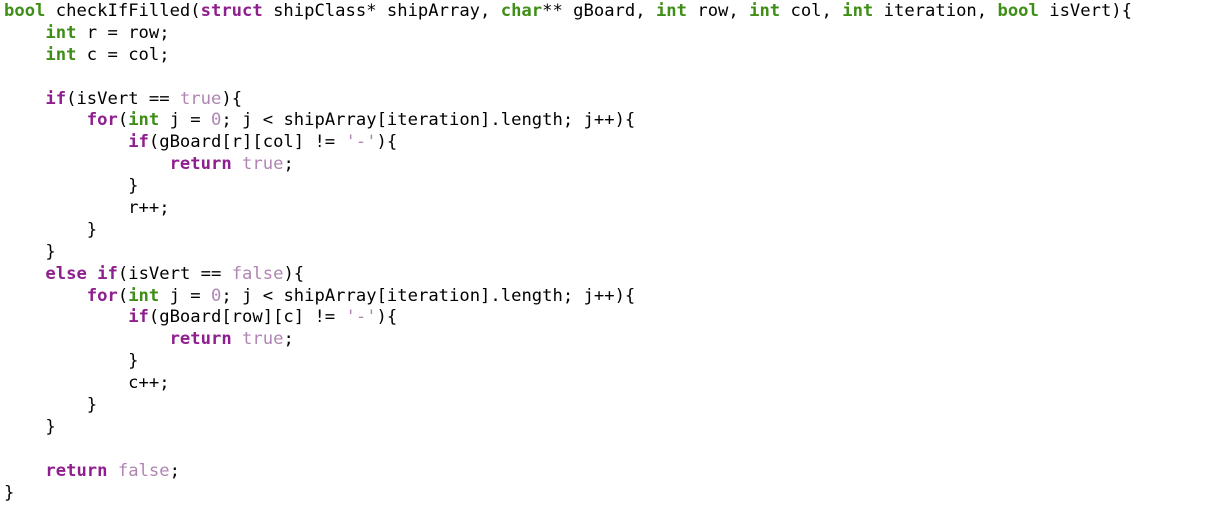 This screenshot has height=510, width=1208. Describe the element at coordinates (87, 383) in the screenshot. I see `code-text-token: c++;` at that location.